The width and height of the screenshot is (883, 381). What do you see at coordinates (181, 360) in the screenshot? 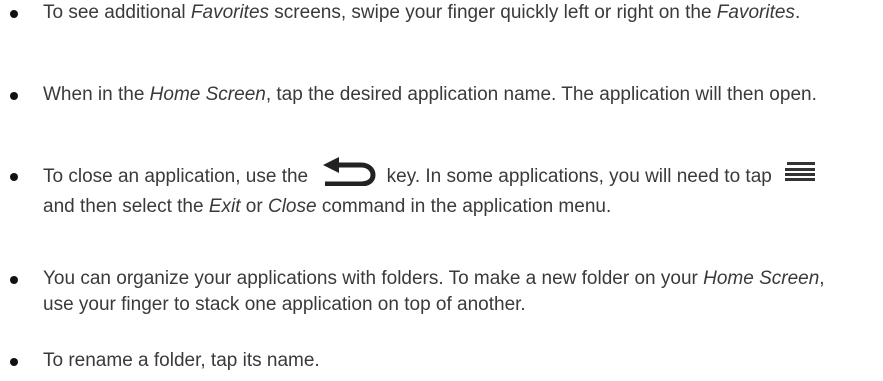
I see `bullet-text: To rename a folder, tap its name.` at bounding box center [181, 360].